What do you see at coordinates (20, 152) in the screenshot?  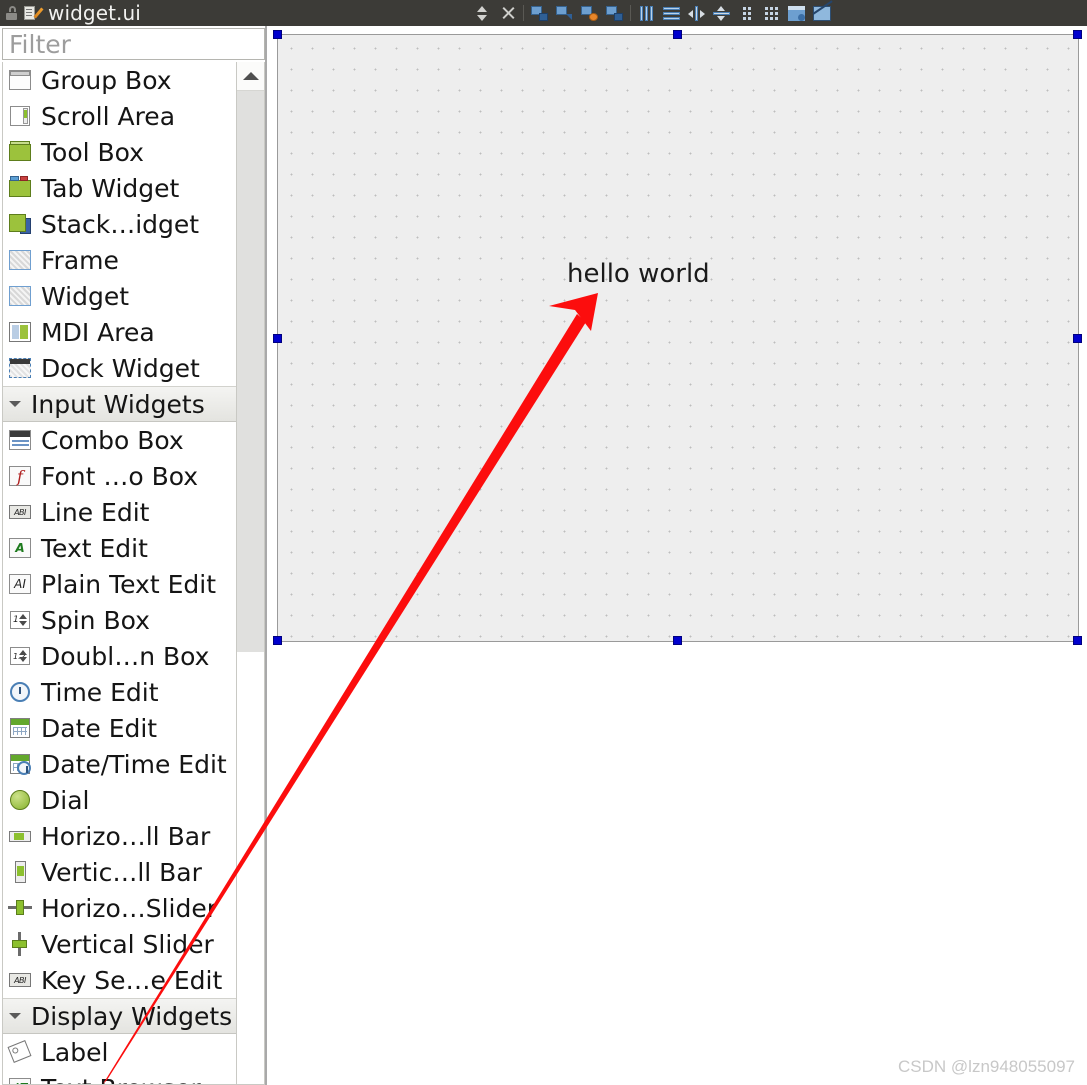 I see `tool-box-icon` at bounding box center [20, 152].